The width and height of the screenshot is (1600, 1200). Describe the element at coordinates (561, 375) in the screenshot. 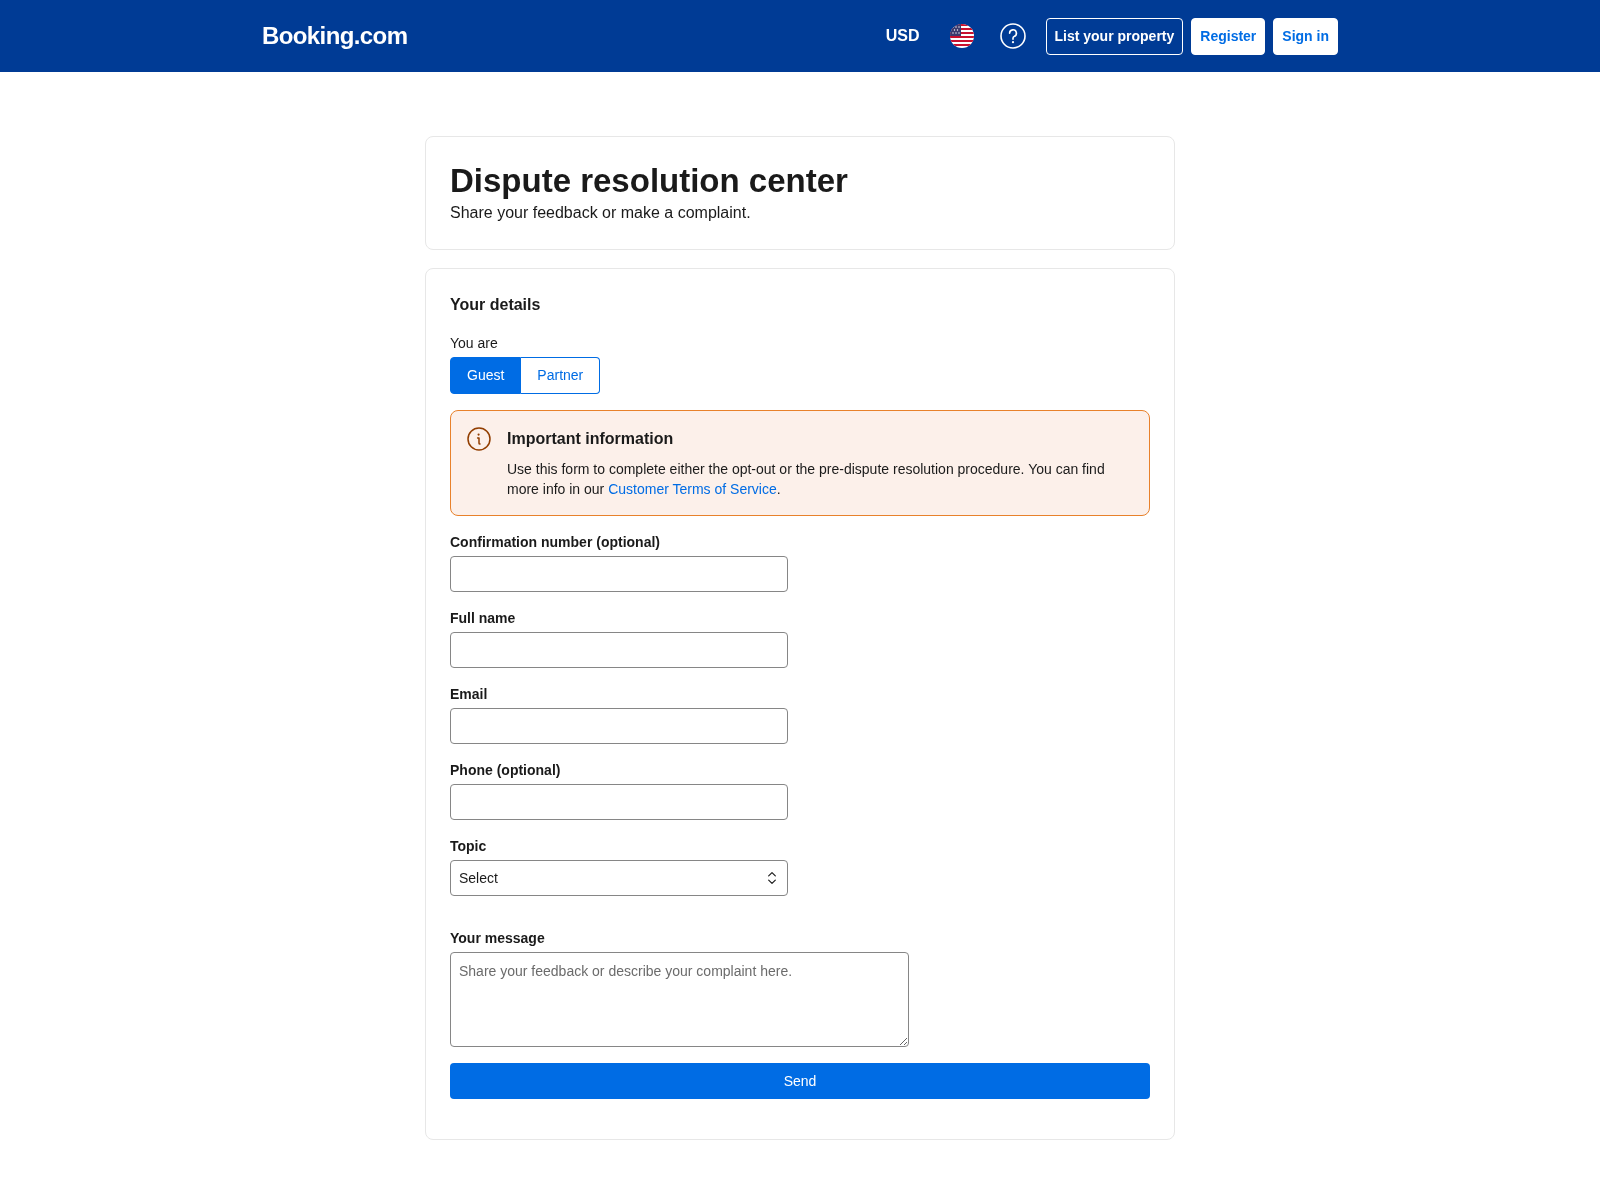

I see `toggle-option: Partner` at that location.